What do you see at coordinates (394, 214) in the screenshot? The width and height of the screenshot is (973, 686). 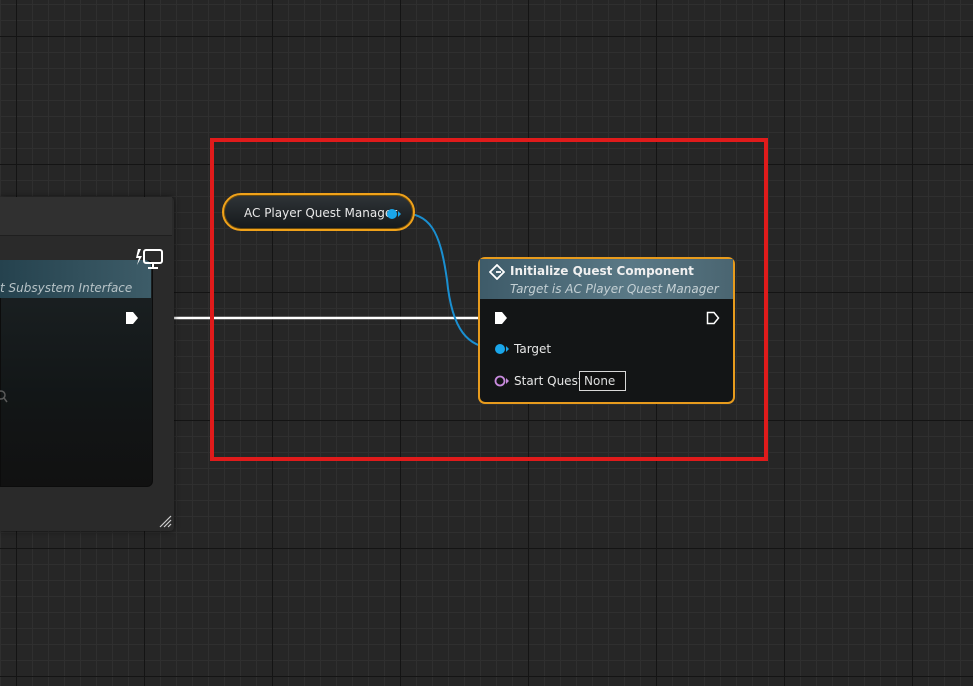 I see `getter-output-pin-icon` at bounding box center [394, 214].